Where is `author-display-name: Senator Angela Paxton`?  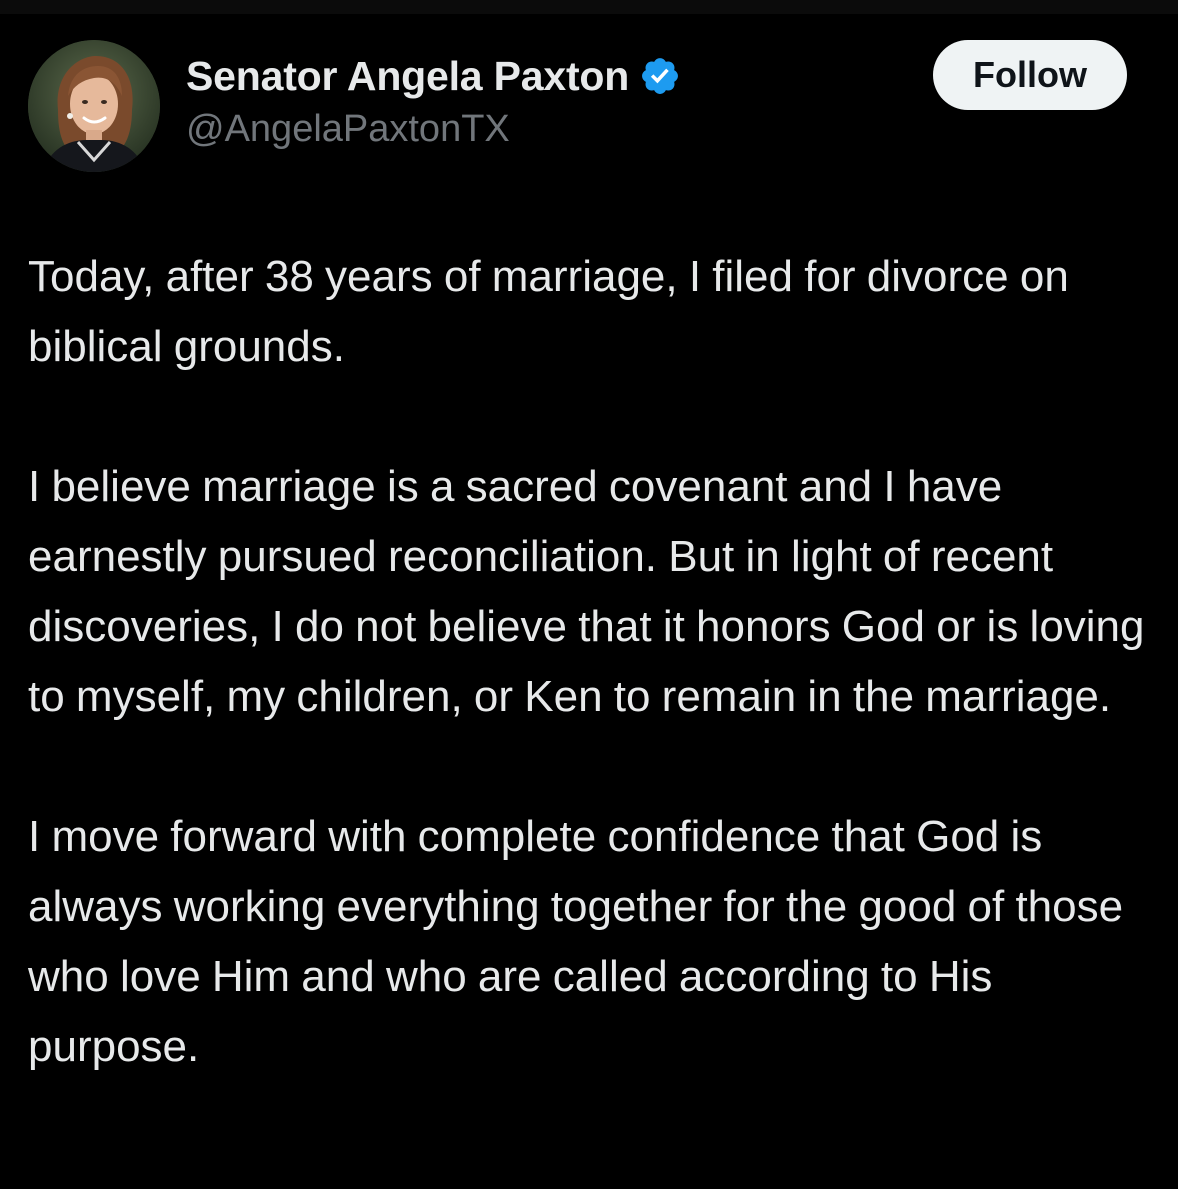
author-display-name: Senator Angela Paxton is located at coordinates (407, 76).